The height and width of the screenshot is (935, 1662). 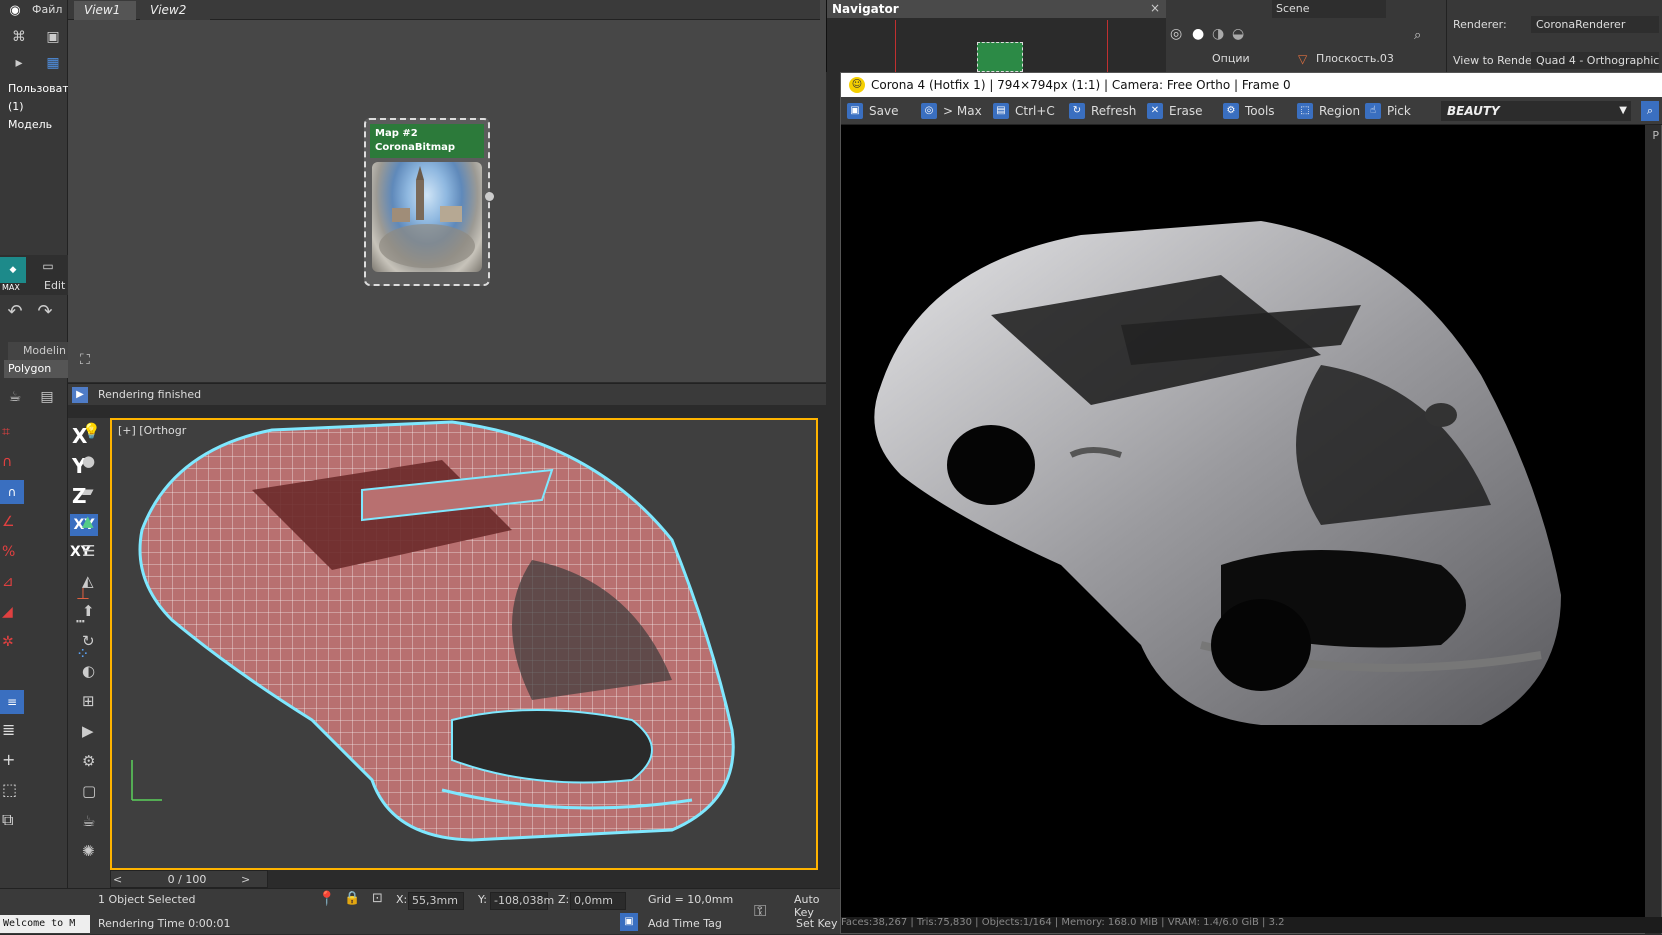 What do you see at coordinates (47, 397) in the screenshot?
I see `render-frame-icon: ▤` at bounding box center [47, 397].